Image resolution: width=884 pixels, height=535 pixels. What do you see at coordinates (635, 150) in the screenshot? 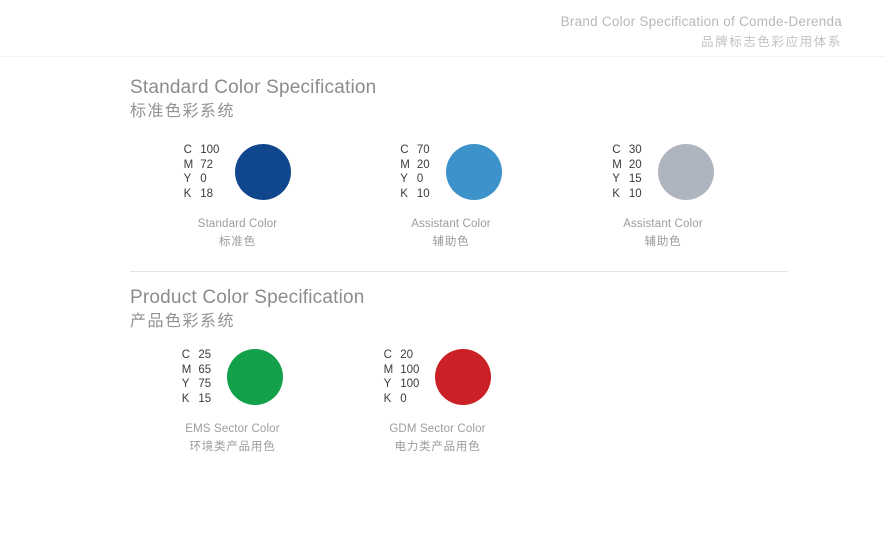
I see `cmyk-value: 30` at bounding box center [635, 150].